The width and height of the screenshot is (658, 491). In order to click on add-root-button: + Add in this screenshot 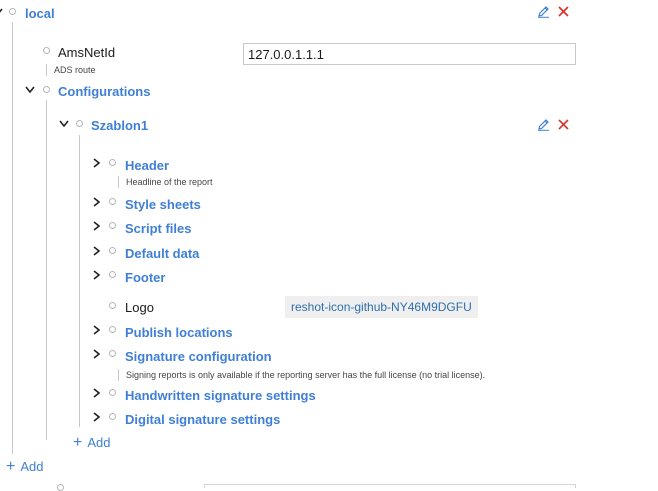, I will do `click(25, 466)`.